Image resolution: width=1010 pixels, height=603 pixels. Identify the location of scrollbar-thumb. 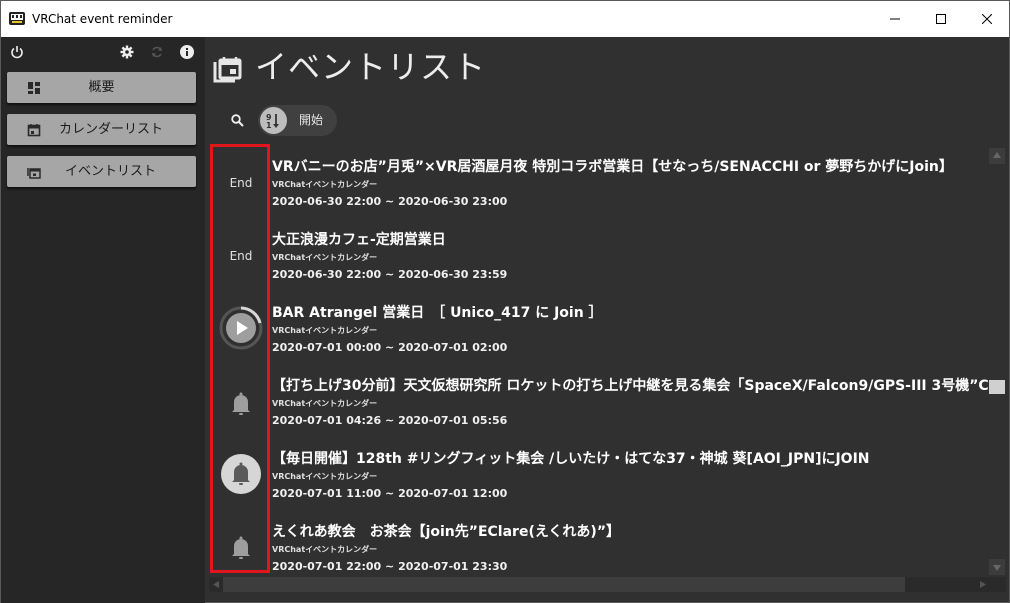
(564, 584).